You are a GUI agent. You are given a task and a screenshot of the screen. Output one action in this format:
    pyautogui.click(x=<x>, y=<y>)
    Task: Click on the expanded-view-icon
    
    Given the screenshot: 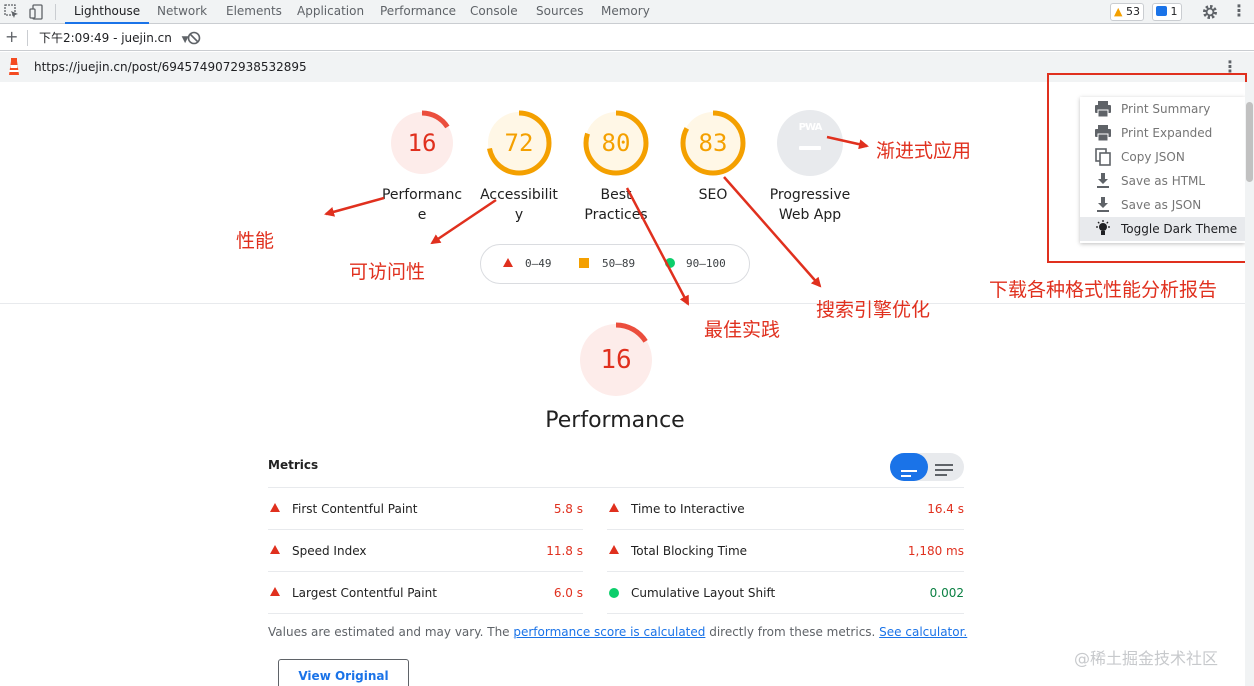 What is the action you would take?
    pyautogui.click(x=944, y=468)
    